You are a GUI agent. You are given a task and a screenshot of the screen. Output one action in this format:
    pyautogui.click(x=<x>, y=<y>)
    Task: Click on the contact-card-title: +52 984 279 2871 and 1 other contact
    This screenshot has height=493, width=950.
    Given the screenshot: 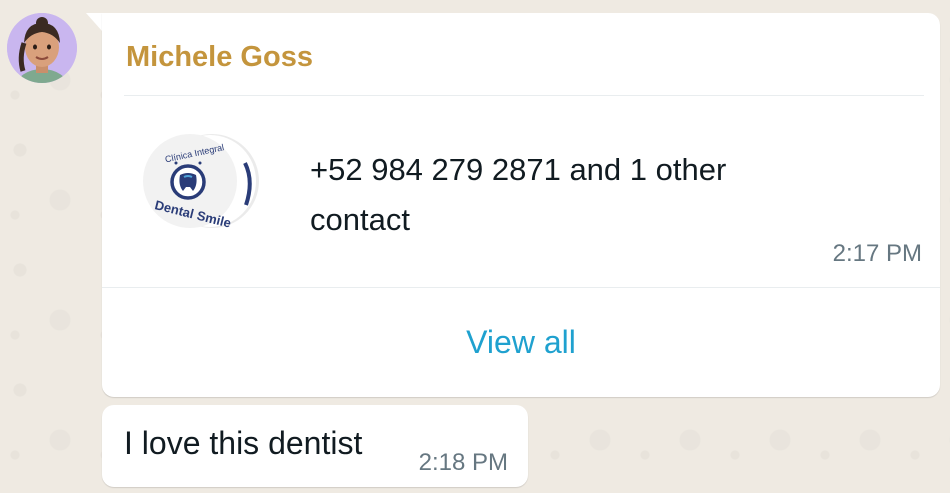 What is the action you would take?
    pyautogui.click(x=570, y=195)
    